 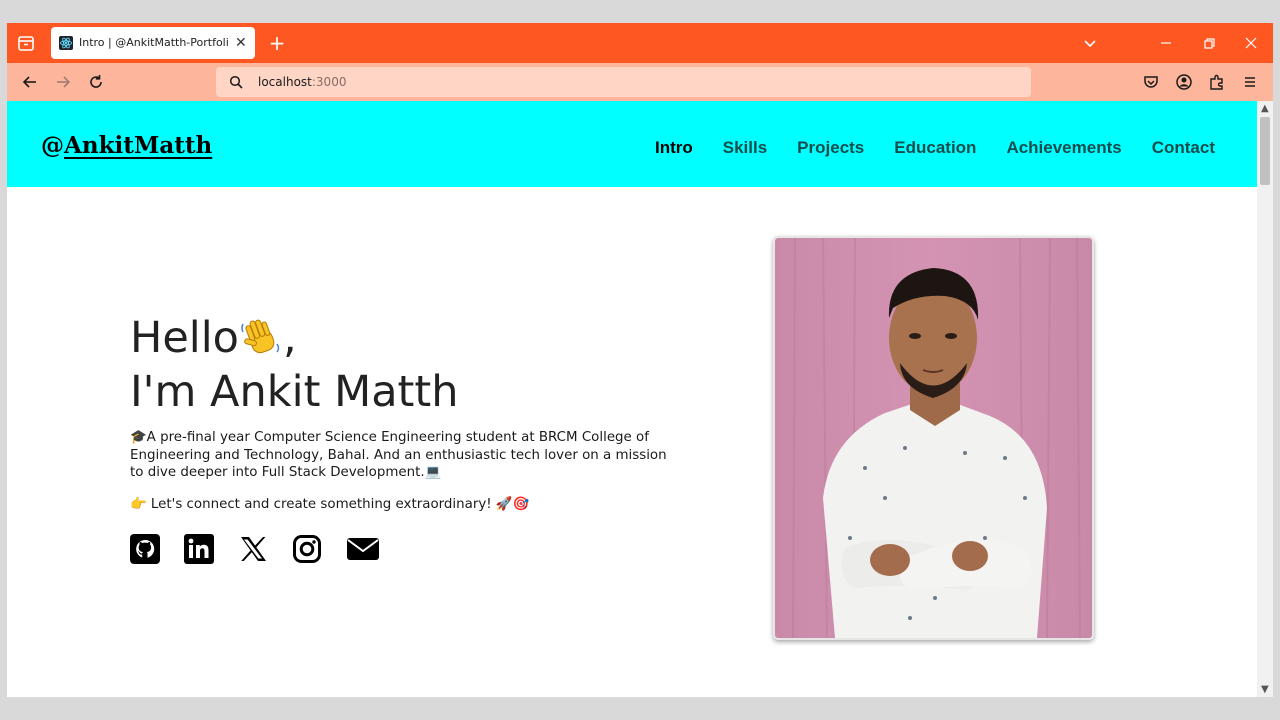 What do you see at coordinates (674, 148) in the screenshot?
I see `nav-intro: Intro` at bounding box center [674, 148].